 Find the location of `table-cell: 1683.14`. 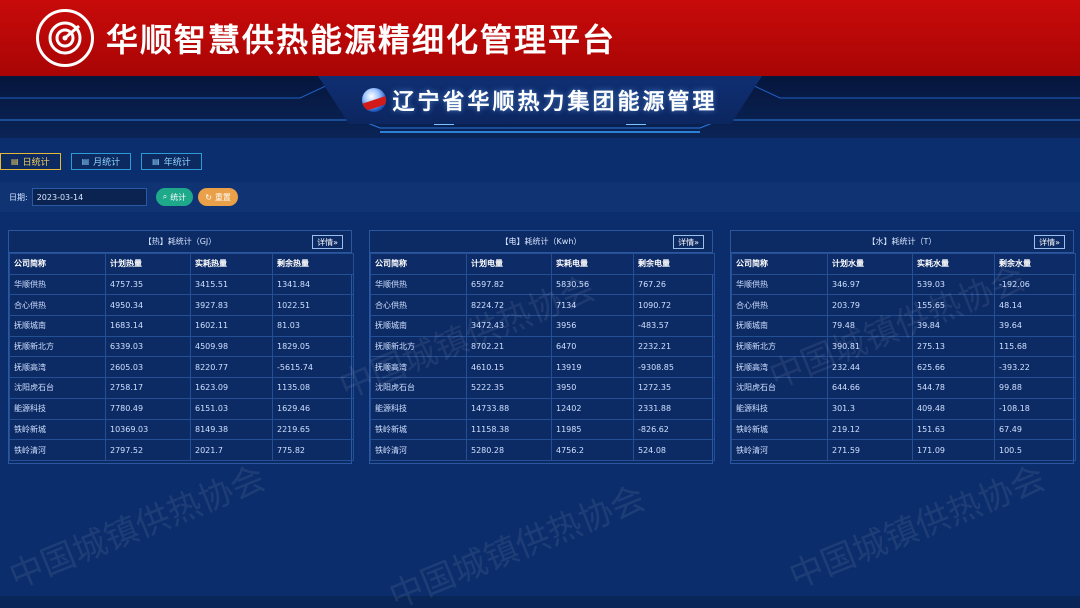

table-cell: 1683.14 is located at coordinates (148, 326).